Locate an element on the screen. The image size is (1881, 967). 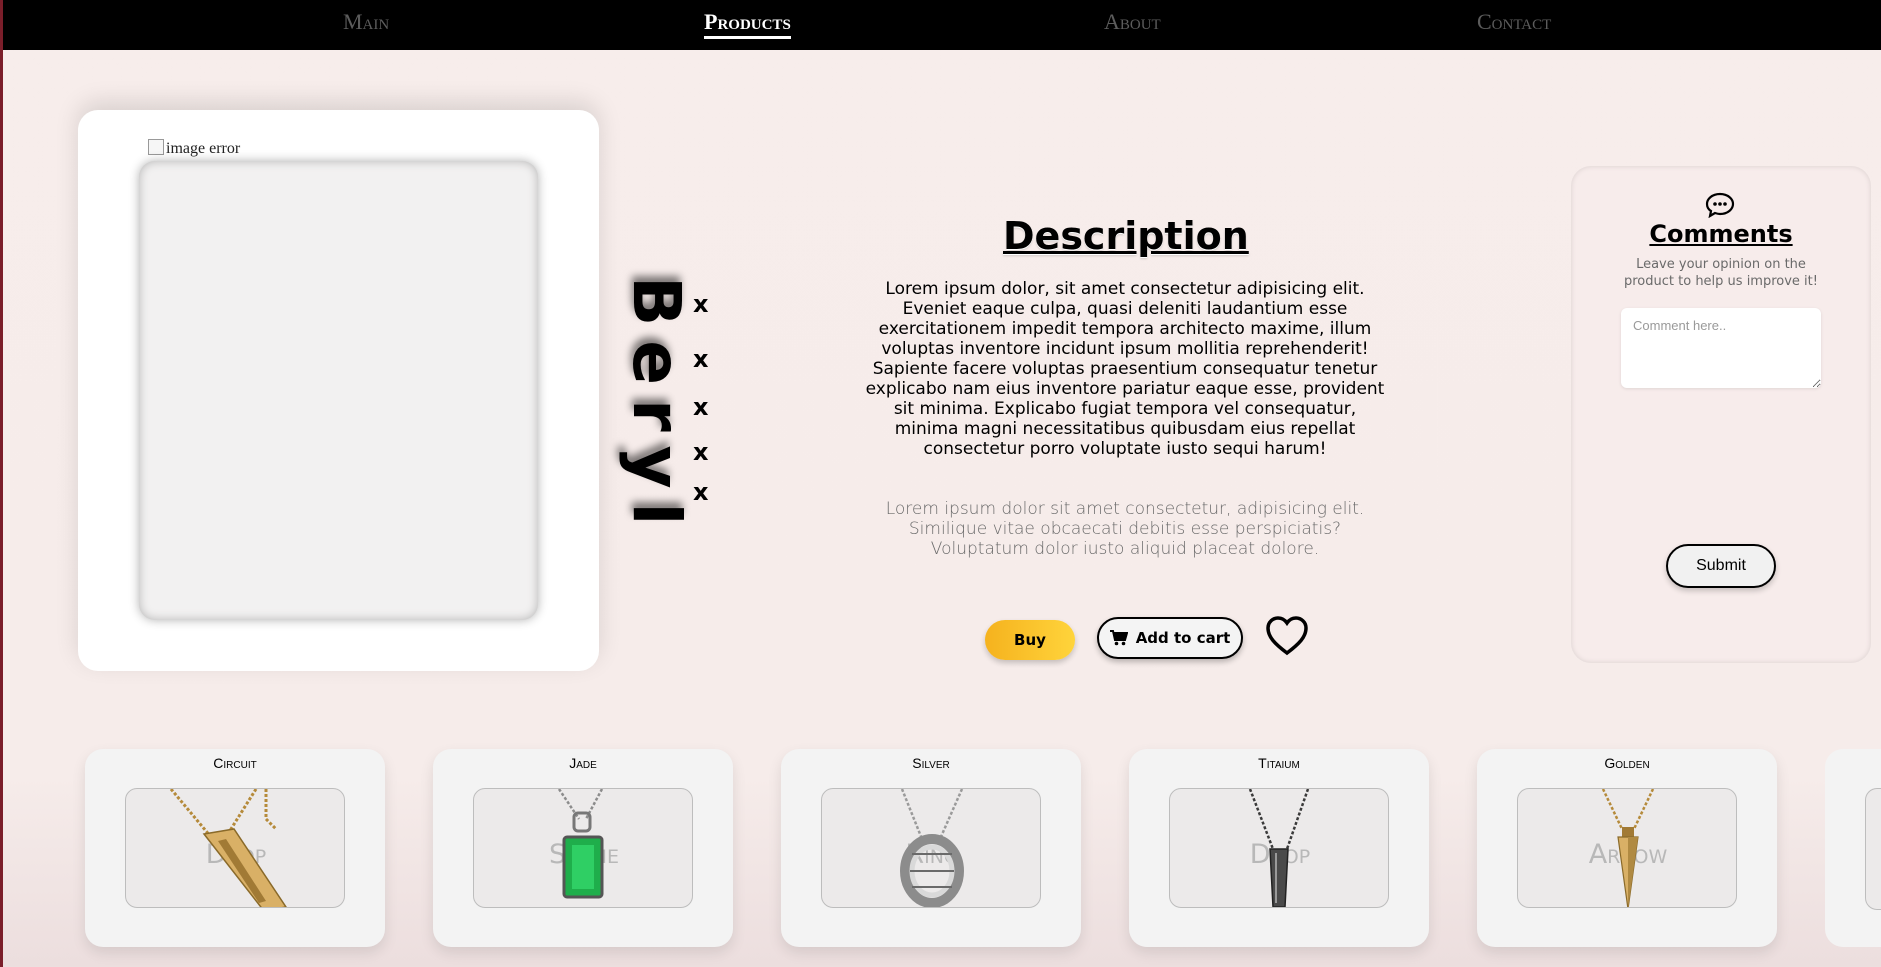
card-image-frame is located at coordinates (1873, 849).